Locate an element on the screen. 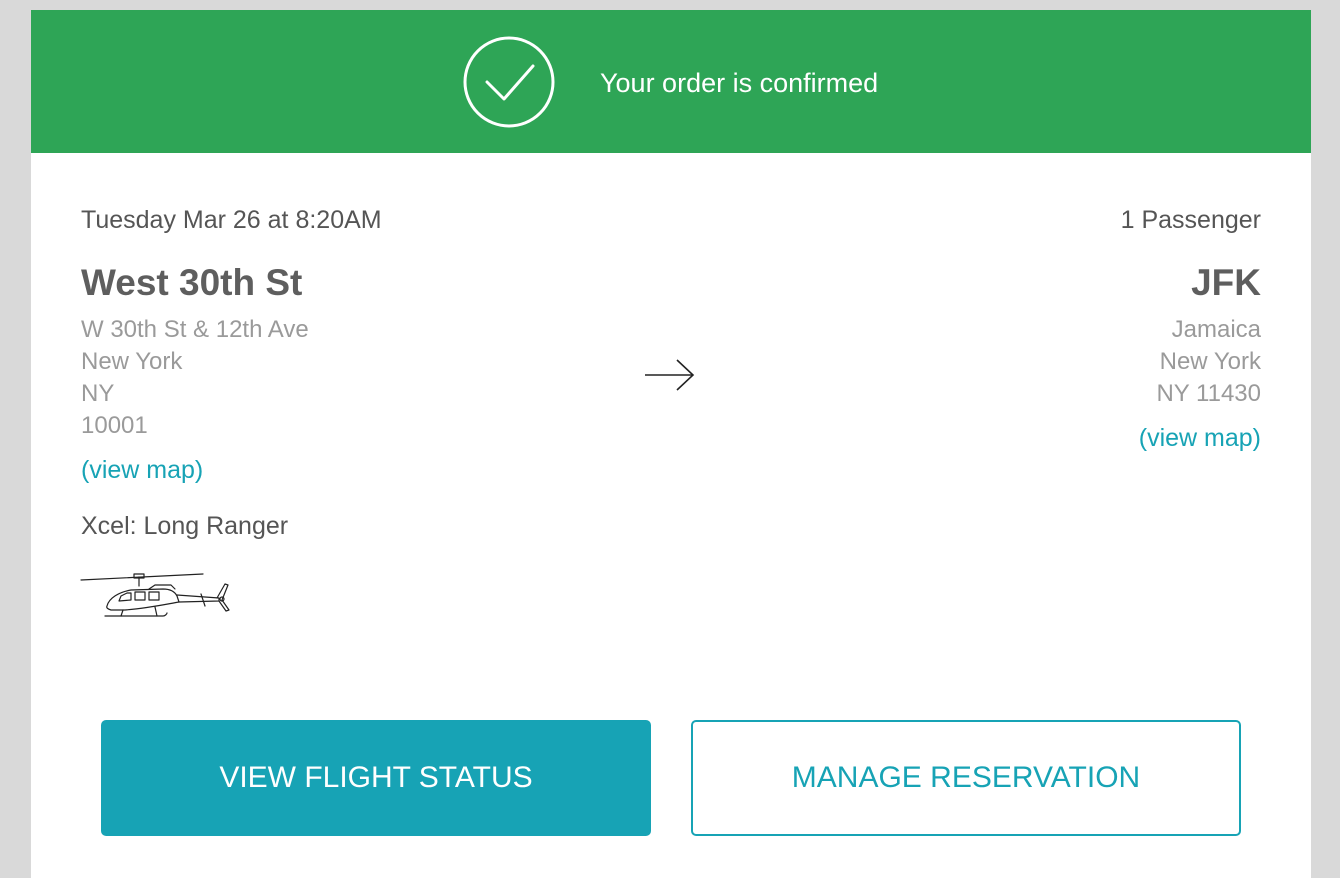  origin-view-map-link: (view map) is located at coordinates (142, 470).